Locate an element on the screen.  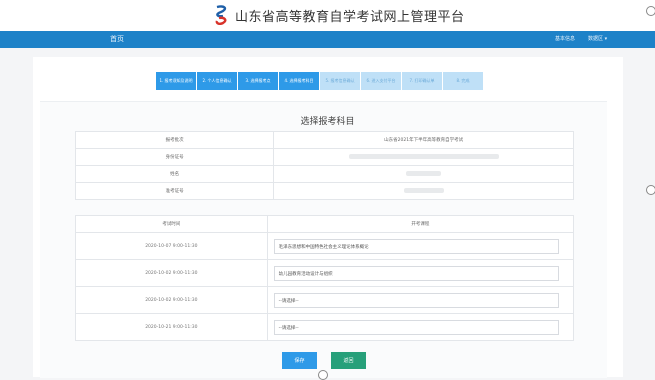
exam-logo-icon is located at coordinates (221, 15).